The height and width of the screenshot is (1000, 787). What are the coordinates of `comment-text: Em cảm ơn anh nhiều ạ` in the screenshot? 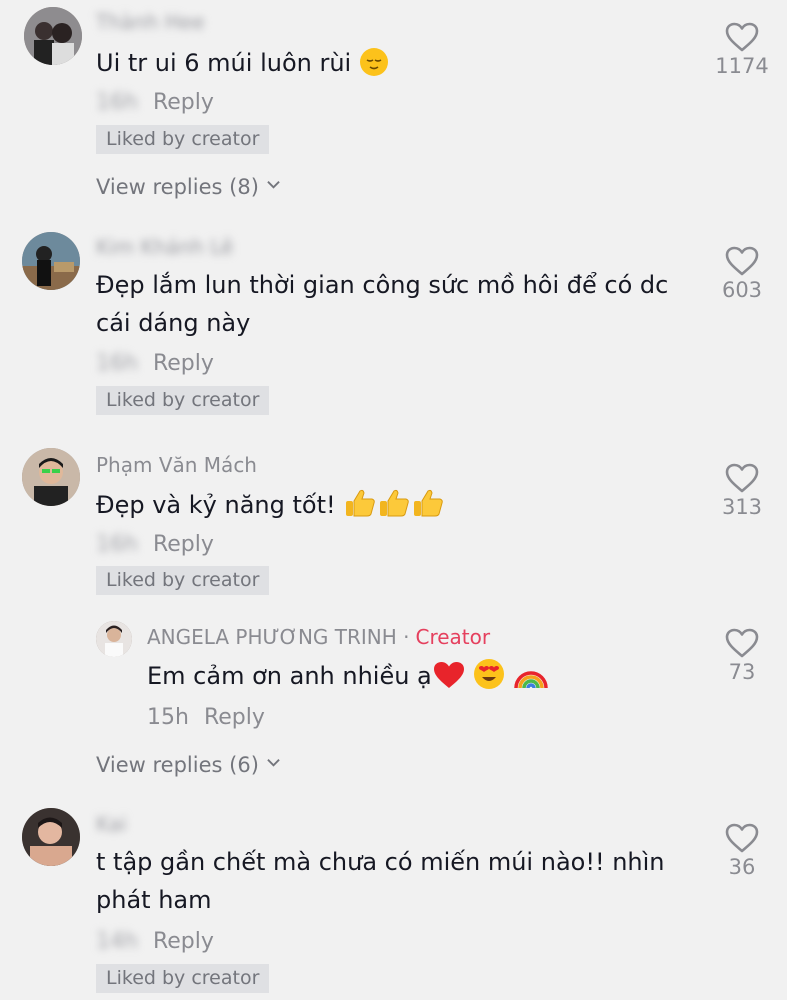 It's located at (348, 679).